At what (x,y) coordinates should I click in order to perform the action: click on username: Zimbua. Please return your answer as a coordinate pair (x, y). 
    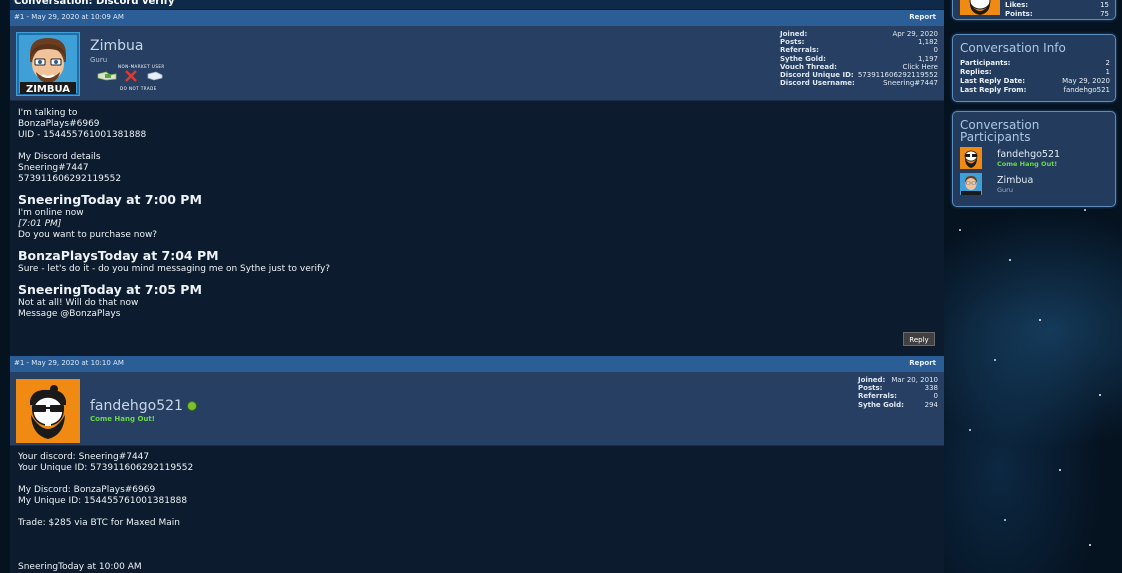
    Looking at the image, I should click on (116, 46).